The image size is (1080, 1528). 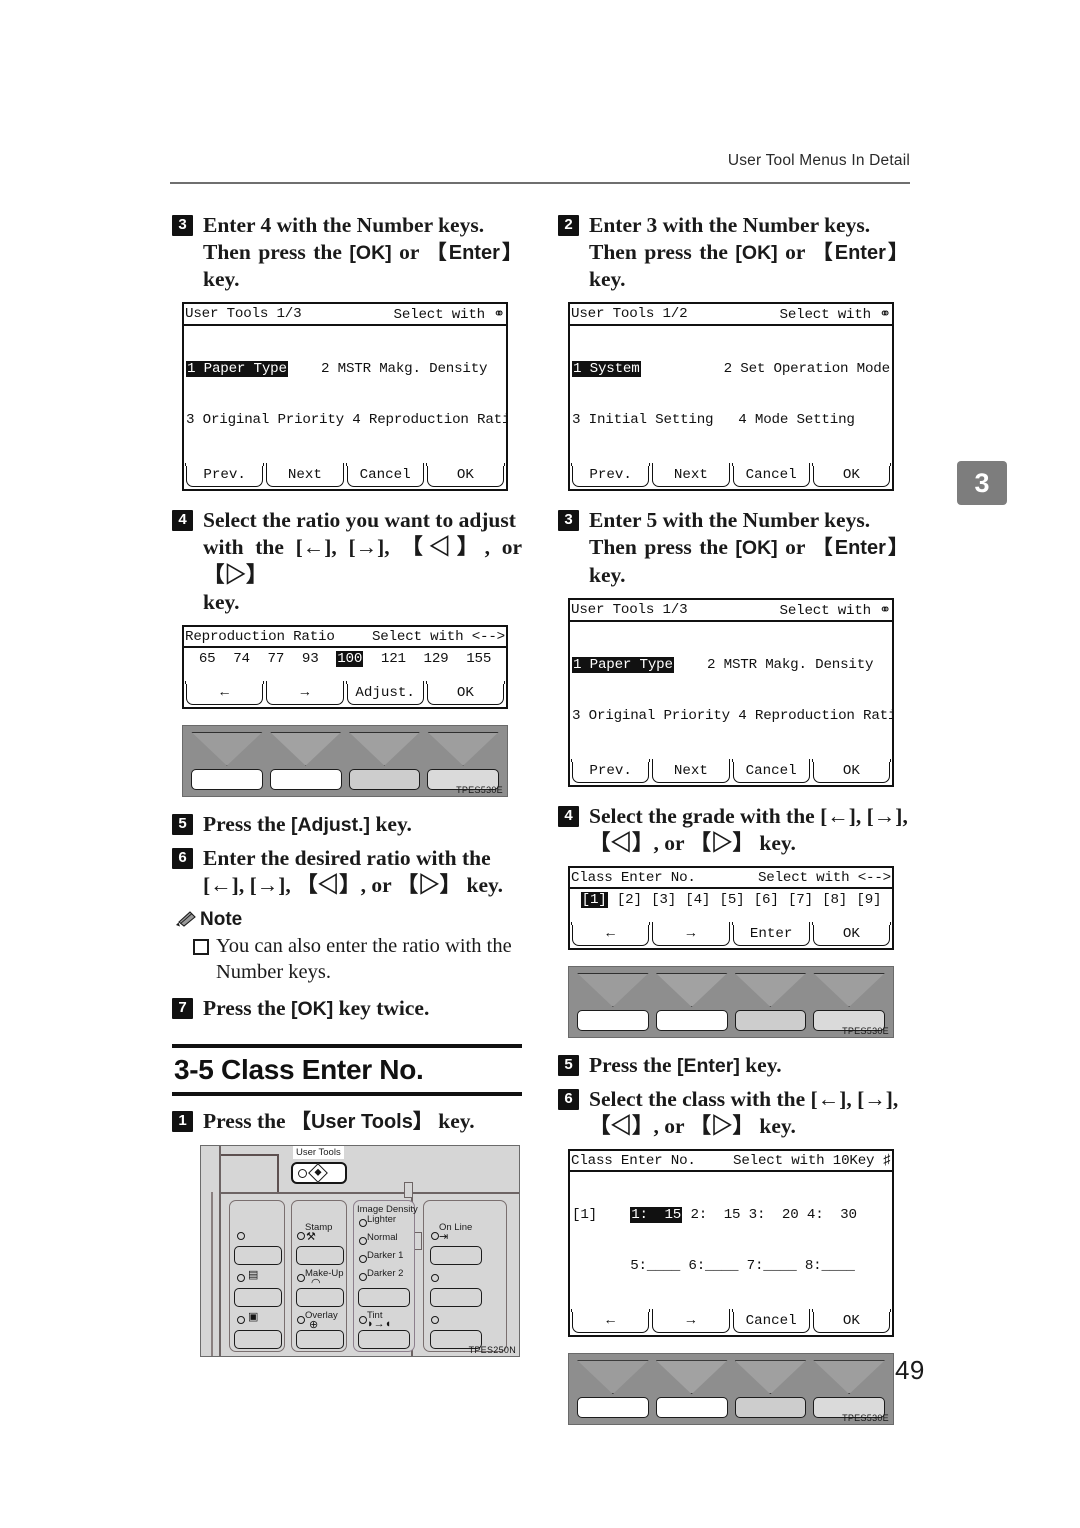 What do you see at coordinates (835, 315) in the screenshot?
I see `lcd-title-right: Select with ⚭` at bounding box center [835, 315].